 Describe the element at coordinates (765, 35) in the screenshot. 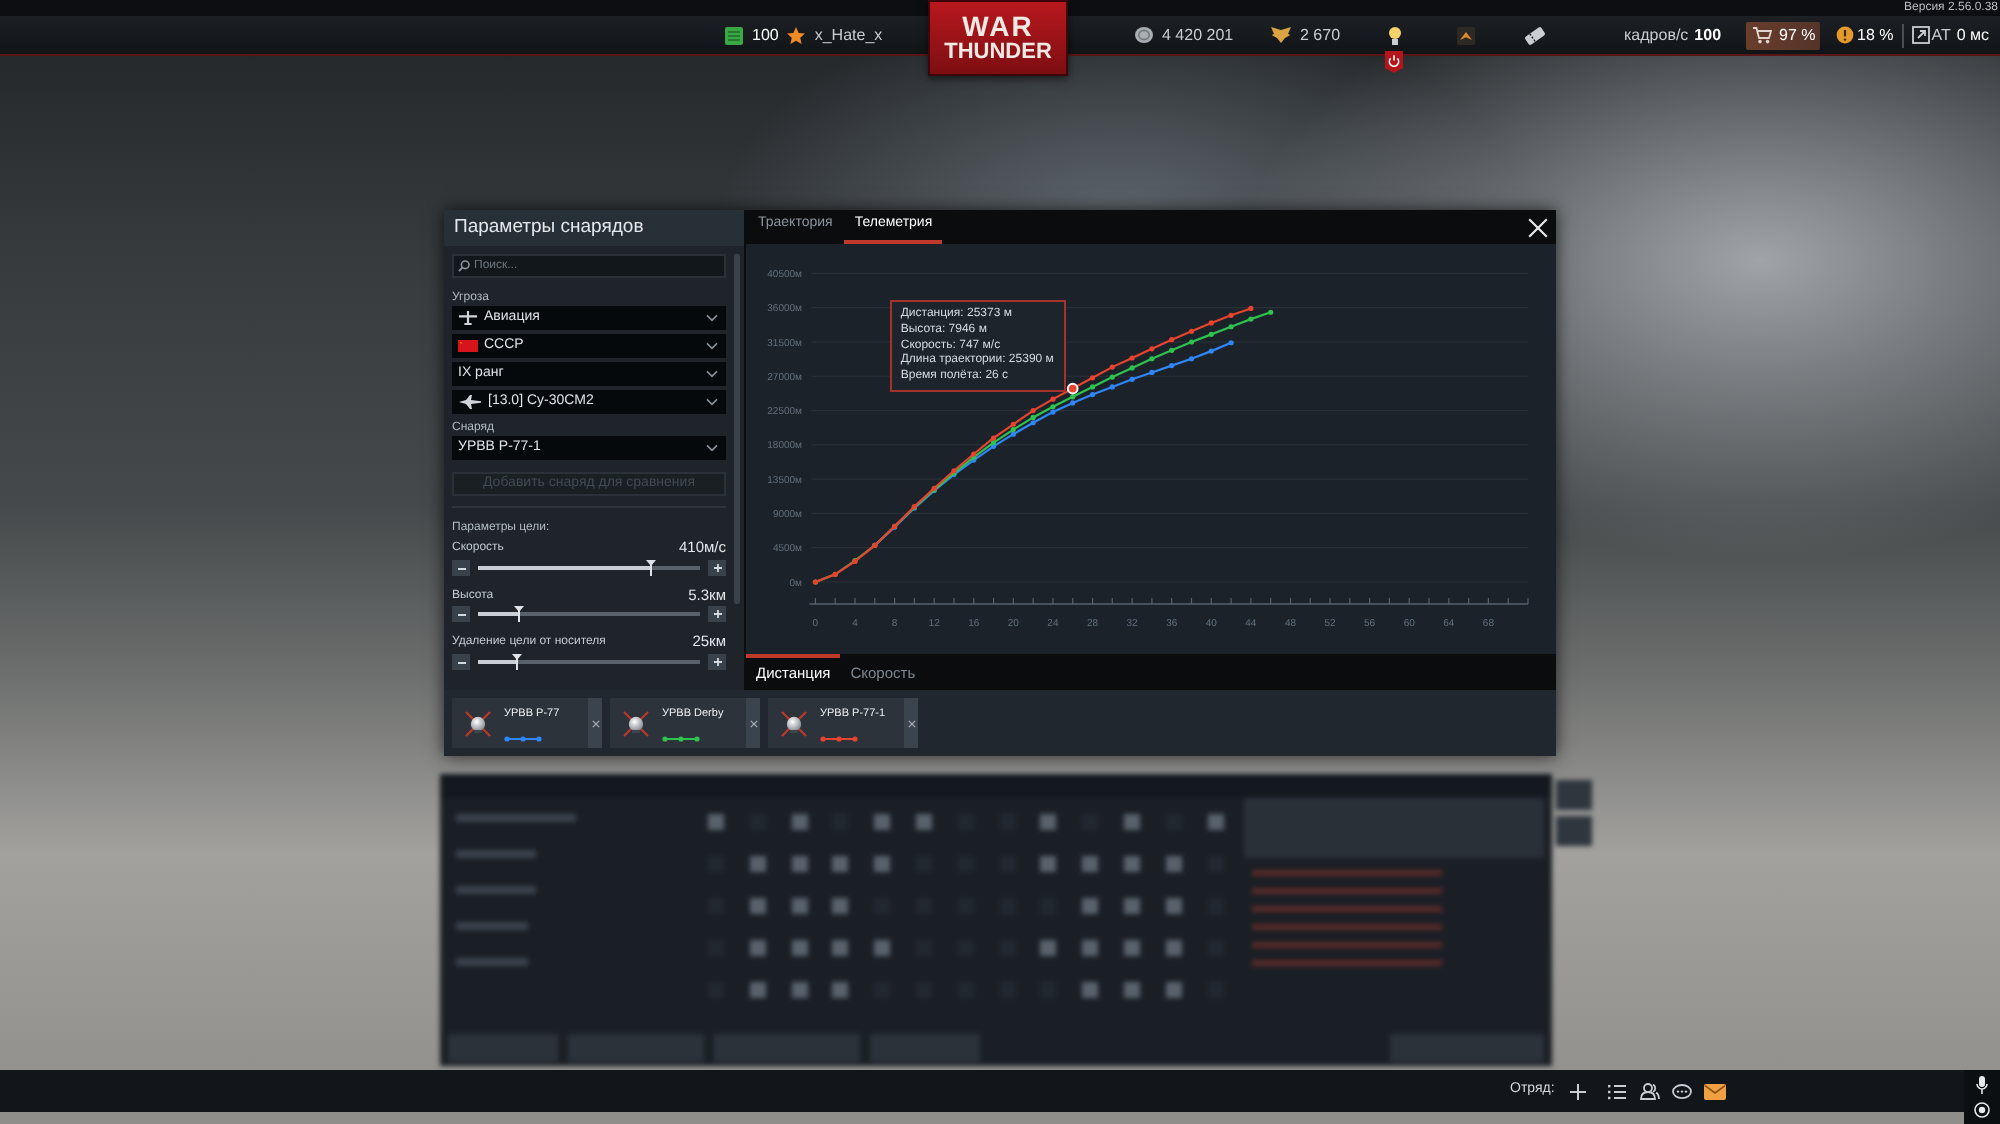

I see `emblem-value-text: 100` at that location.